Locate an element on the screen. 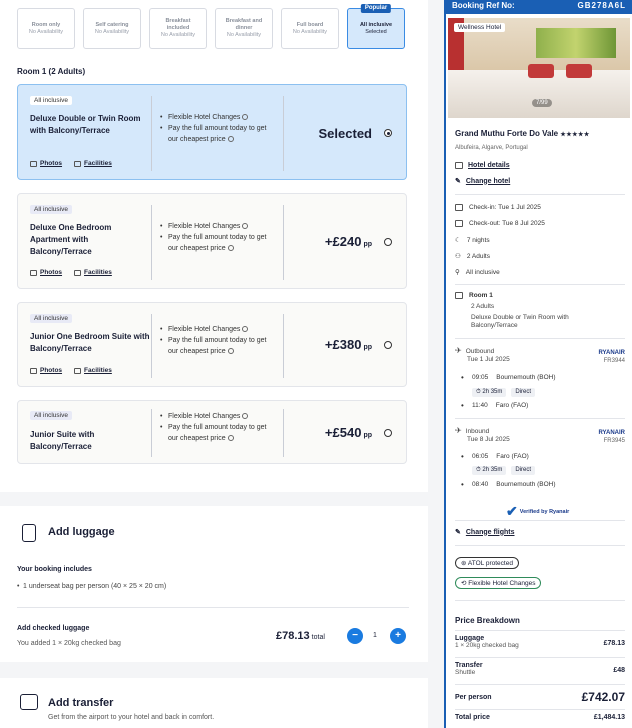 This screenshot has height=728, width=632. board-full-board: Full board No Availability is located at coordinates (310, 28).